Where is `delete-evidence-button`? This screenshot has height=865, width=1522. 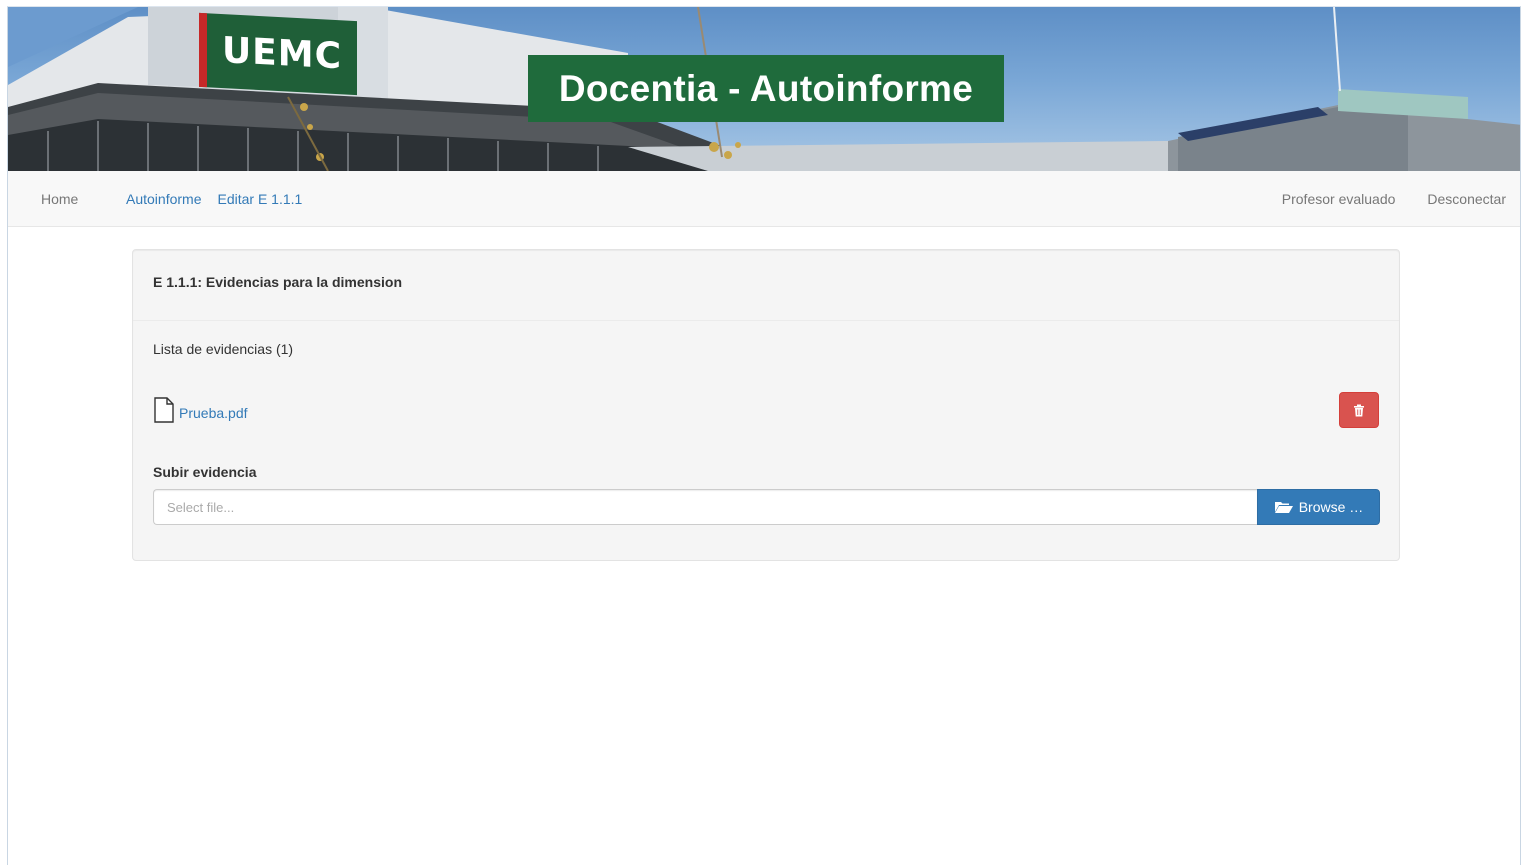
delete-evidence-button is located at coordinates (1359, 410).